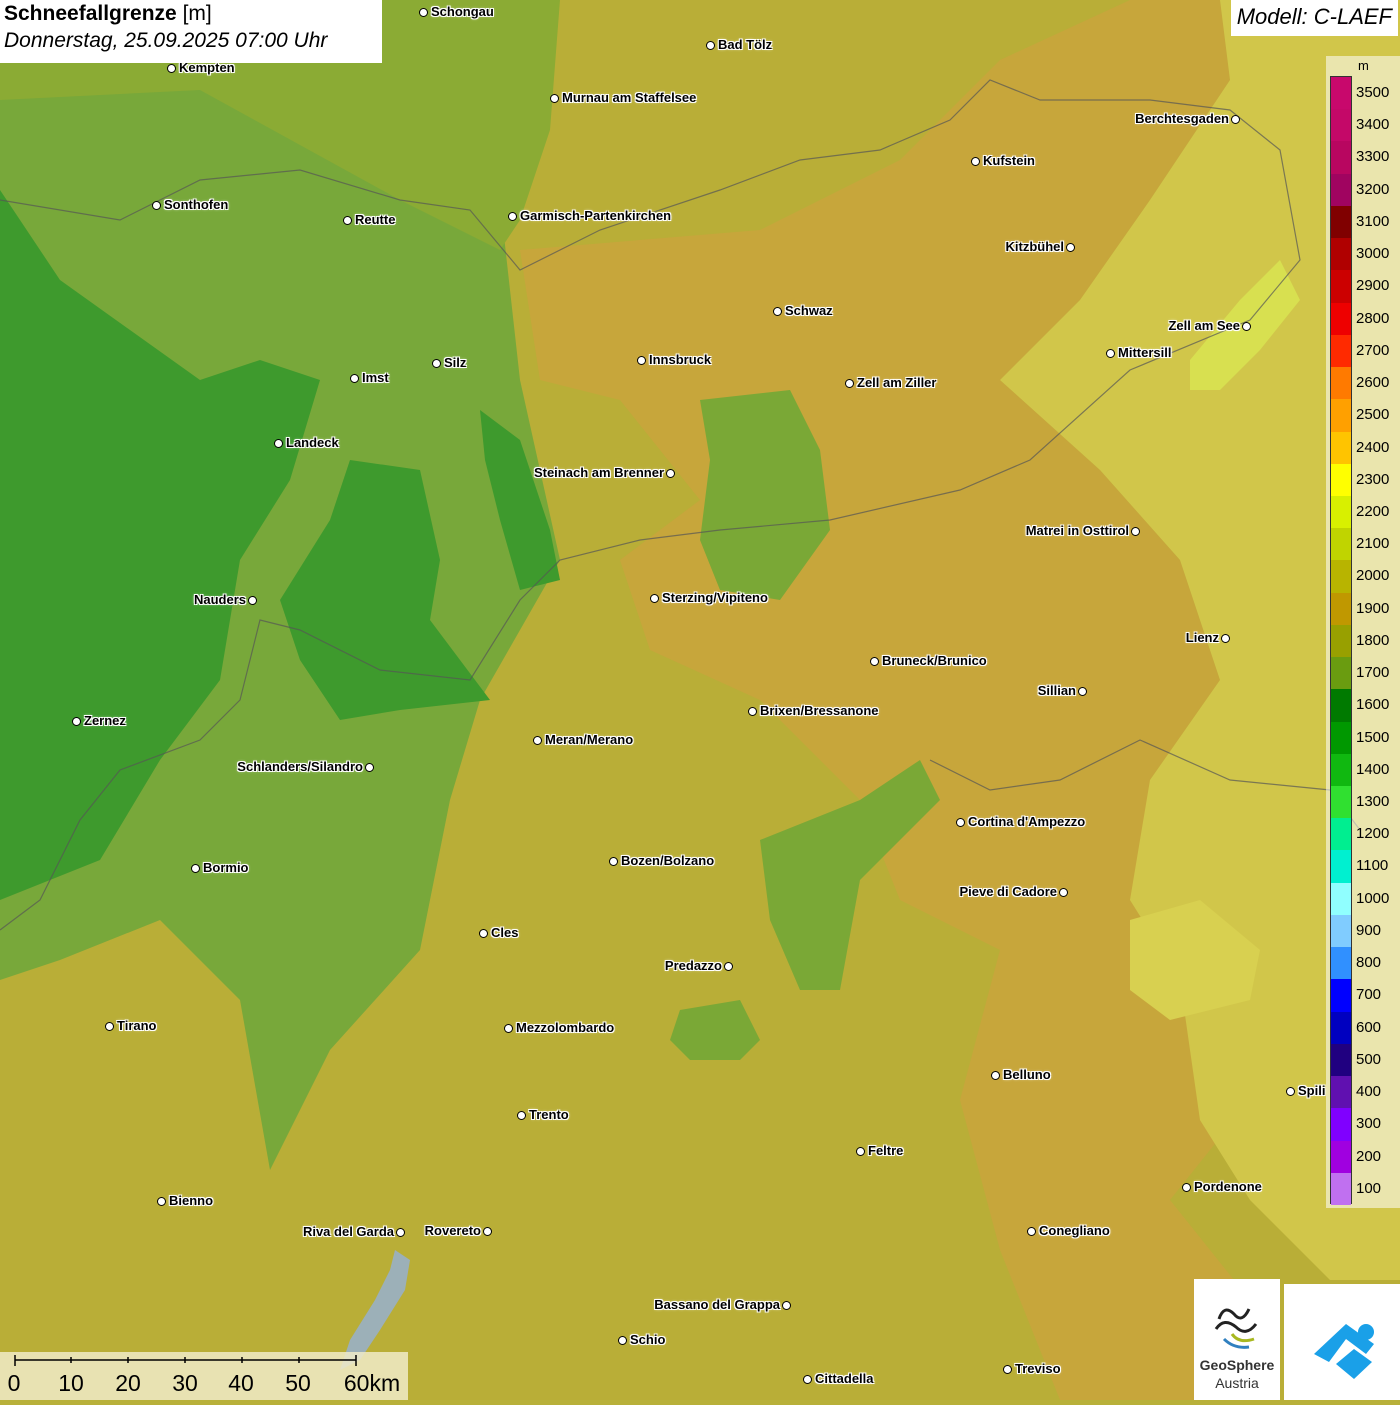  I want to click on legend-label: 1700, so click(1373, 673).